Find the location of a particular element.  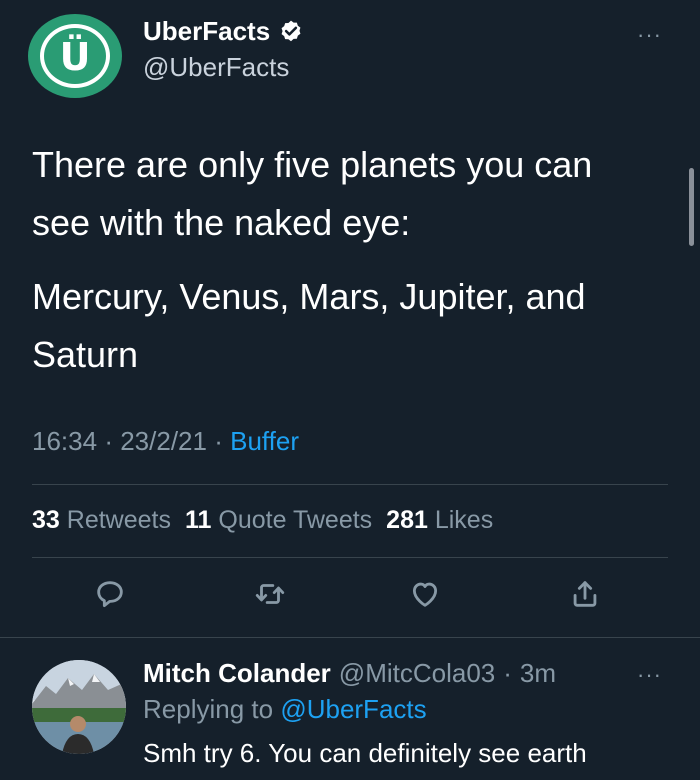

tweet-date: 23/2/21 is located at coordinates (163, 441).